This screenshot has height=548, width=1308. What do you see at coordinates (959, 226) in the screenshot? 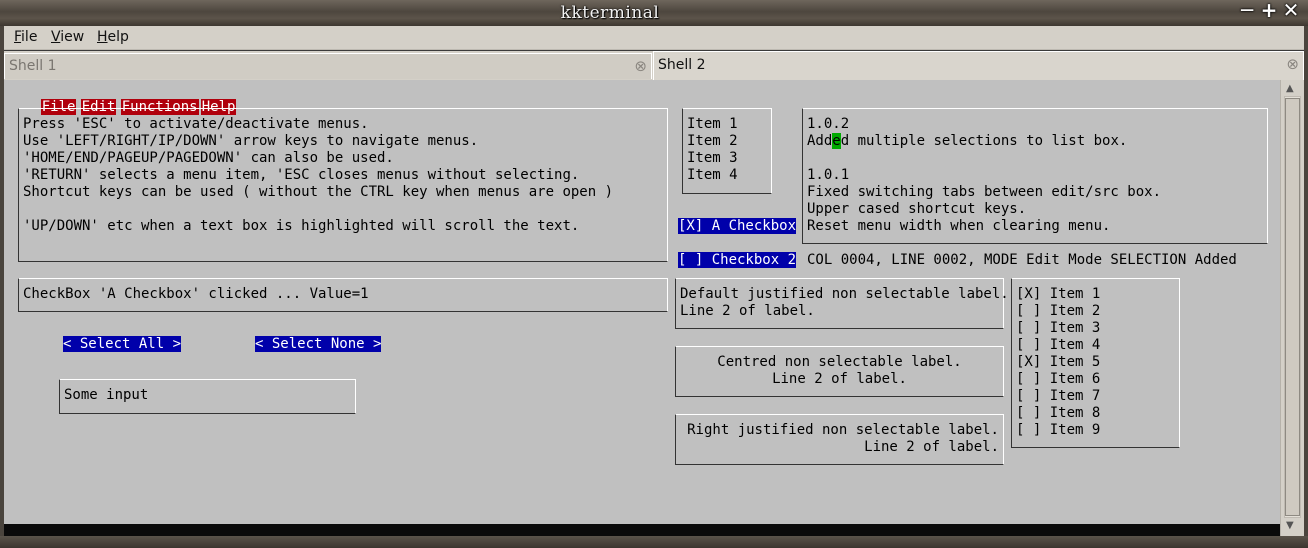
I see `changelog-line: Reset menu width when clearing menu.` at bounding box center [959, 226].